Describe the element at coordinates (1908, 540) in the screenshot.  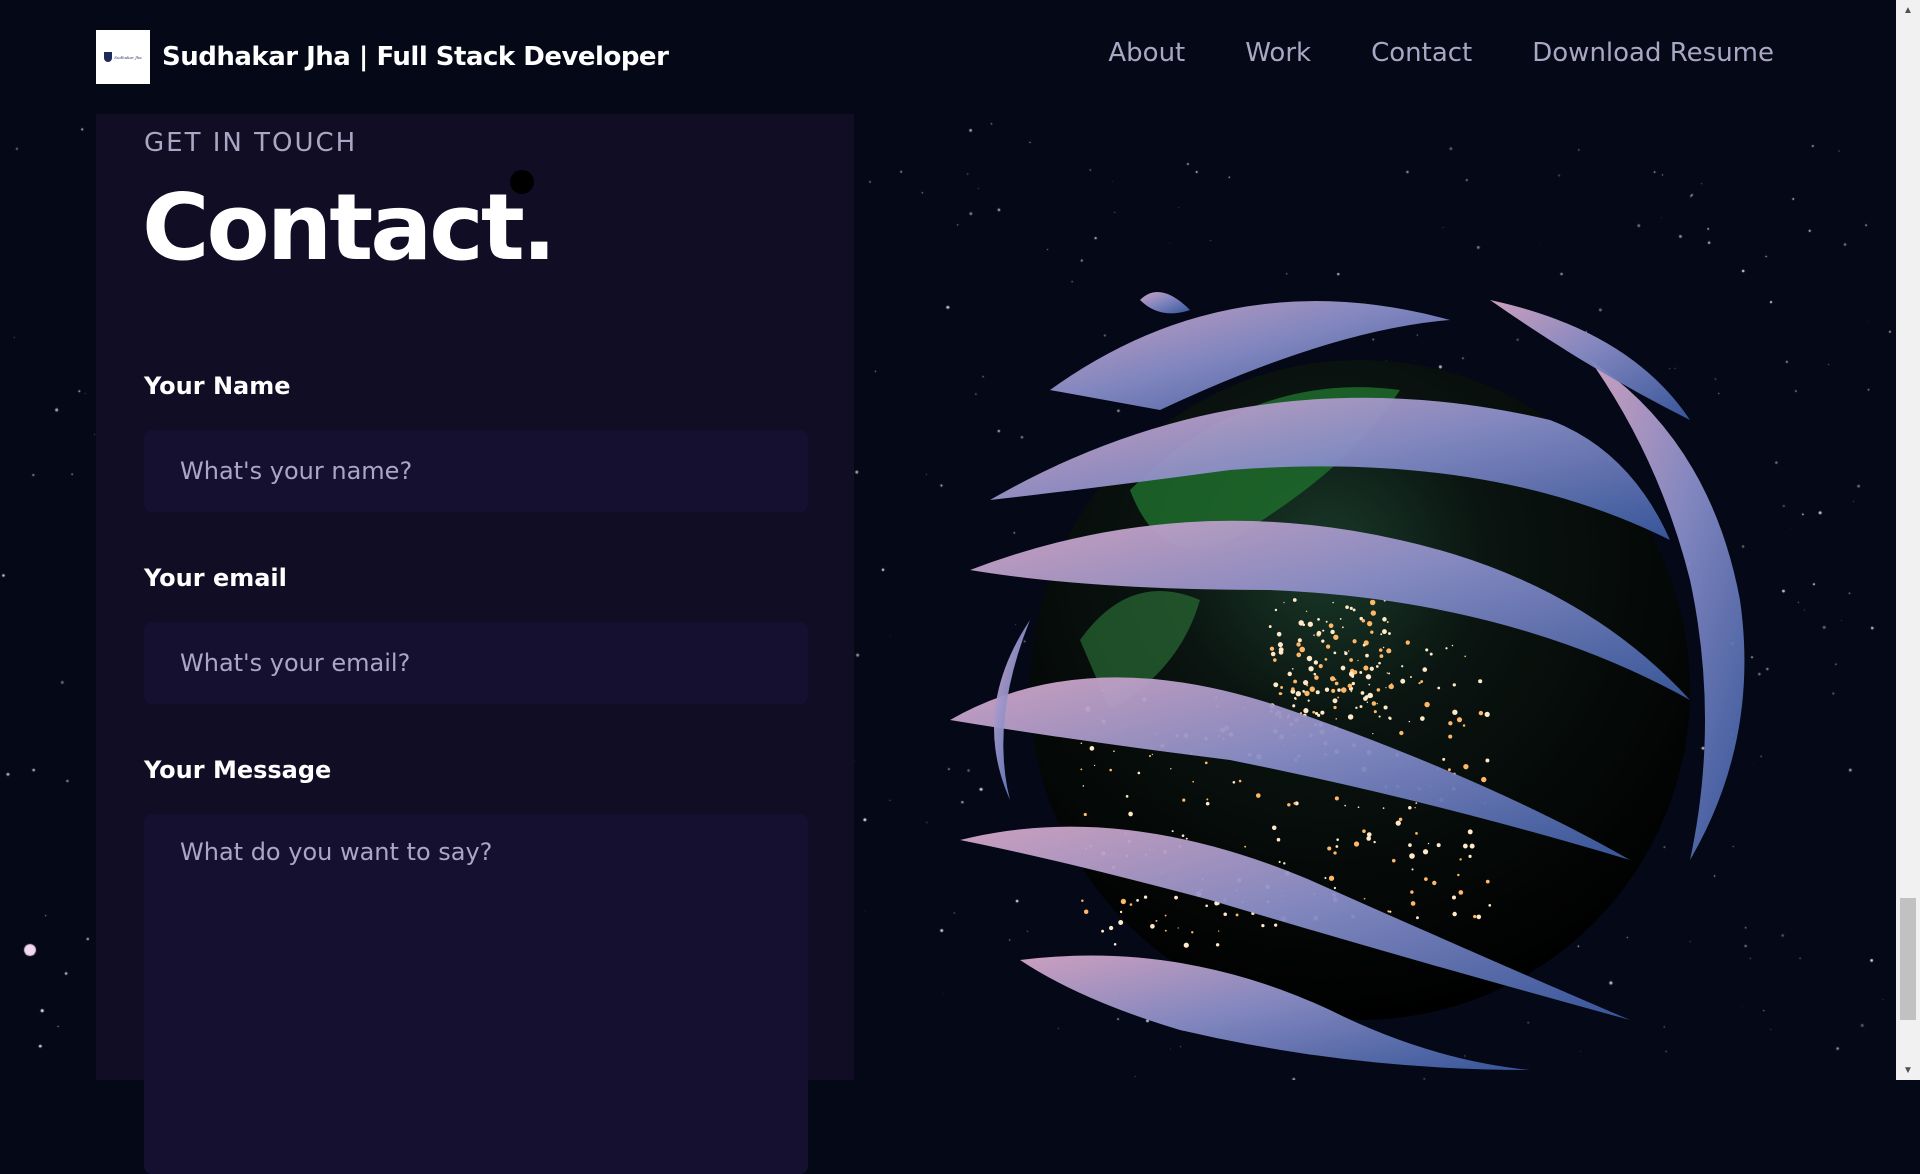
I see `scrollbar: ▲ ▼` at that location.